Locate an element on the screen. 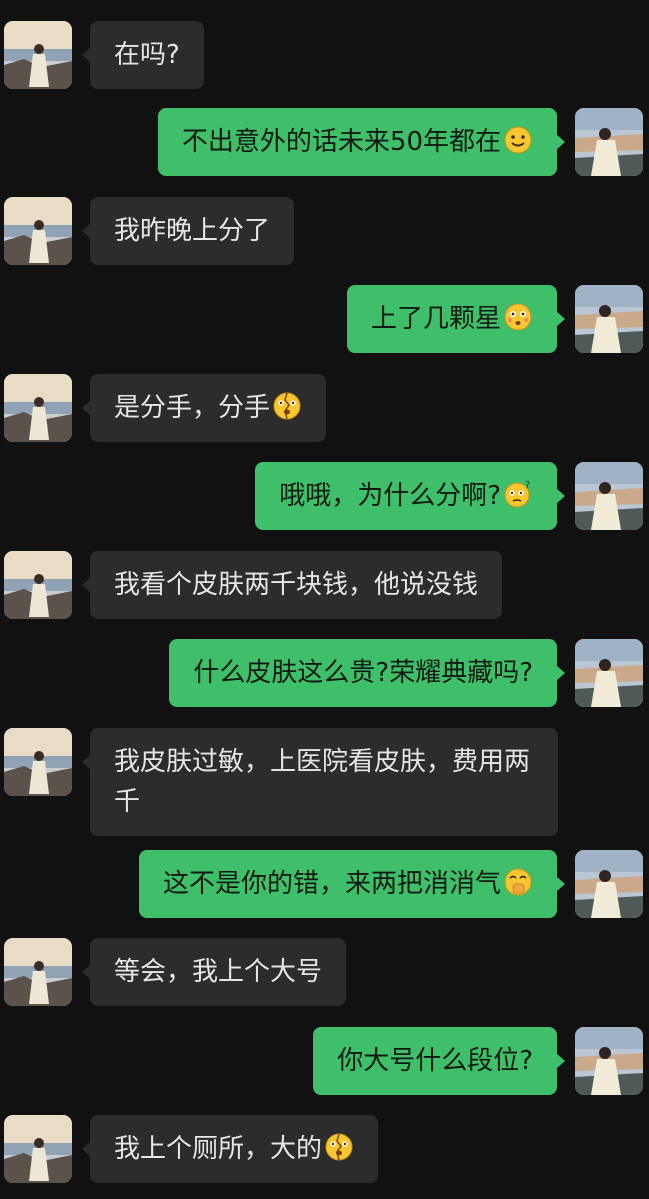  message-text: 是分手，分手 is located at coordinates (192, 408).